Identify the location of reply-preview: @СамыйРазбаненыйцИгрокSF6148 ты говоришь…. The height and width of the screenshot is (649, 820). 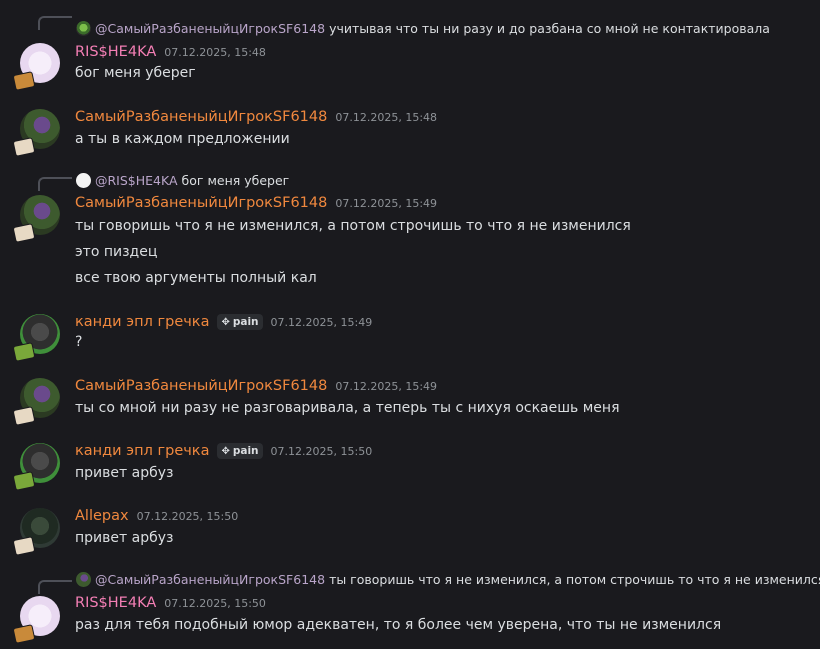
(448, 579).